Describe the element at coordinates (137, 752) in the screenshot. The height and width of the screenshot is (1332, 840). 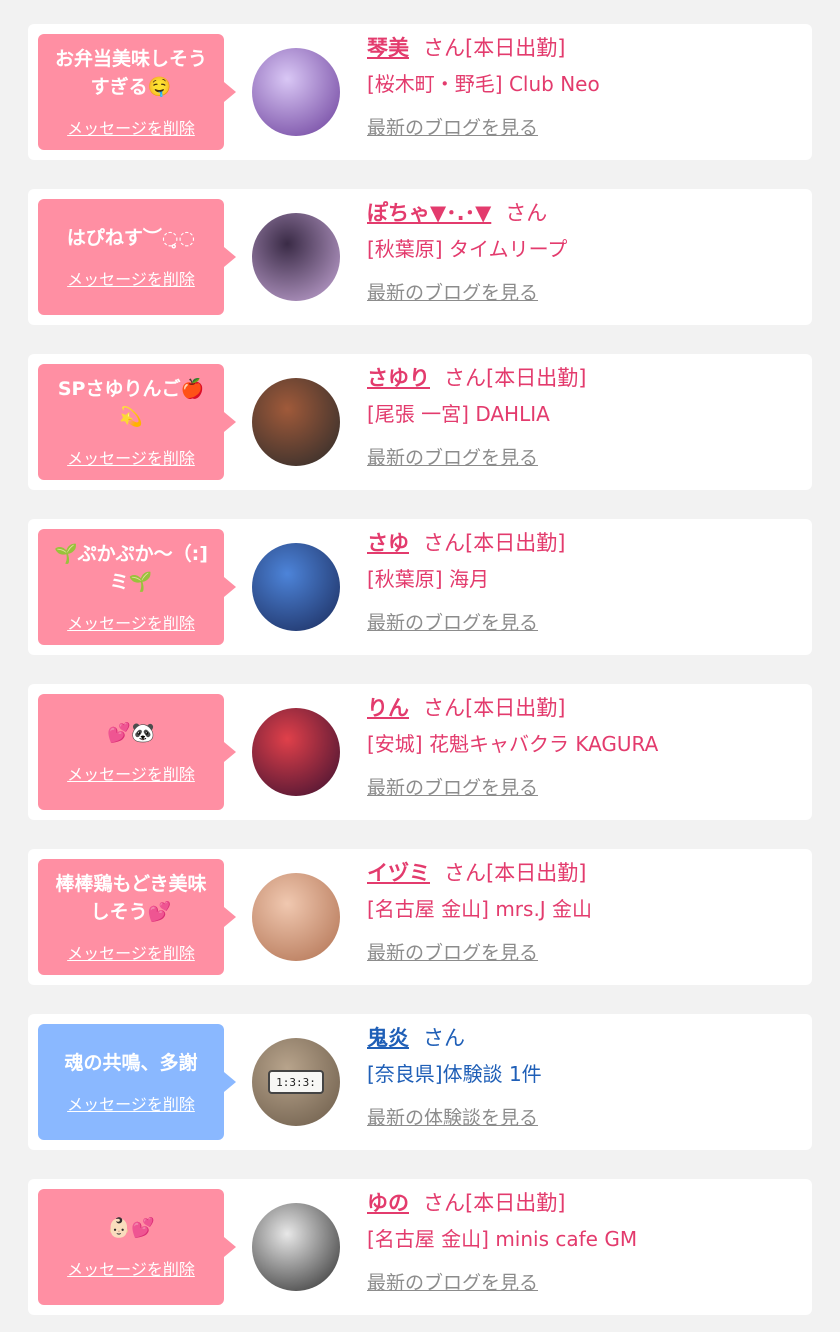
I see `message-bubble: 💕🐼 メッセージを削除` at that location.